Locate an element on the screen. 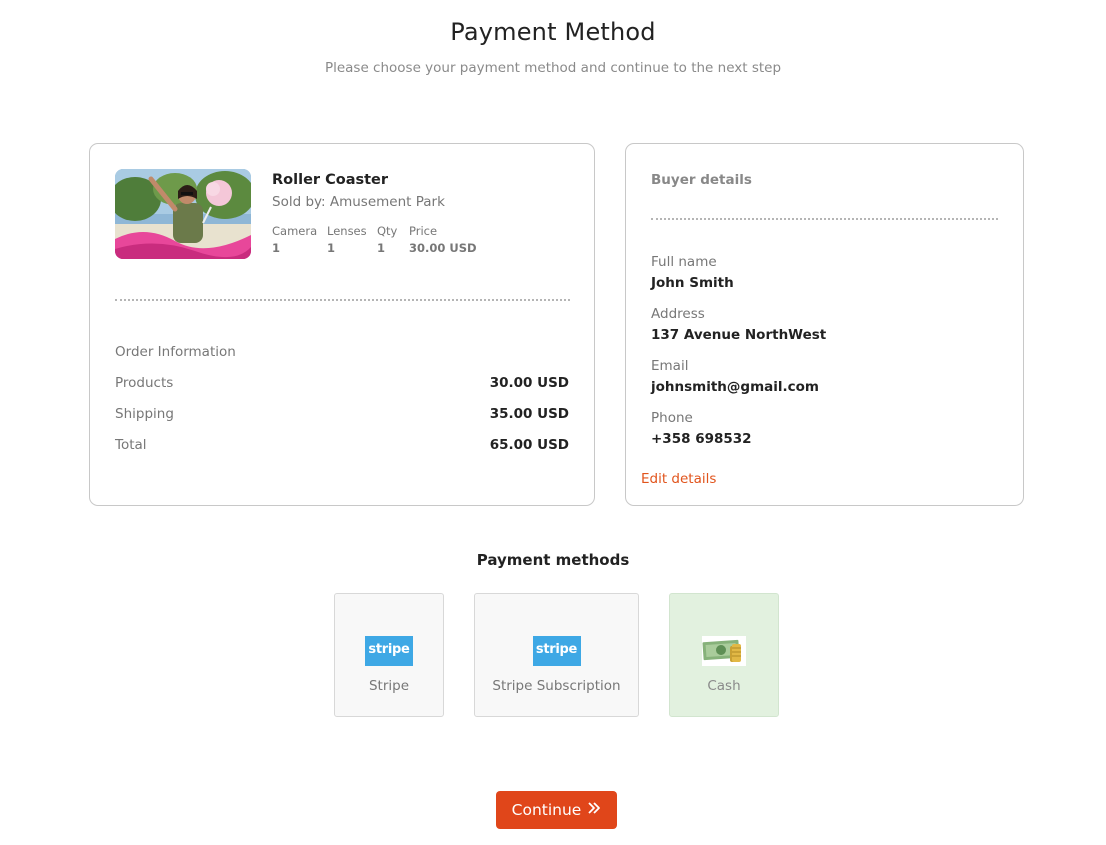  payment-method-label: Stripe Subscription is located at coordinates (556, 686).